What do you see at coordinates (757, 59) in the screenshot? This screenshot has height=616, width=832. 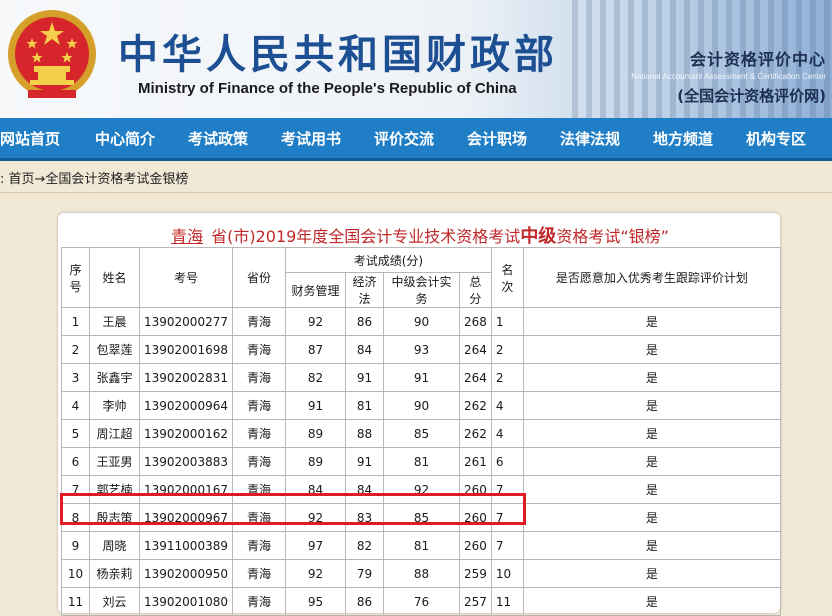 I see `center-name: 会计资格评价中心` at bounding box center [757, 59].